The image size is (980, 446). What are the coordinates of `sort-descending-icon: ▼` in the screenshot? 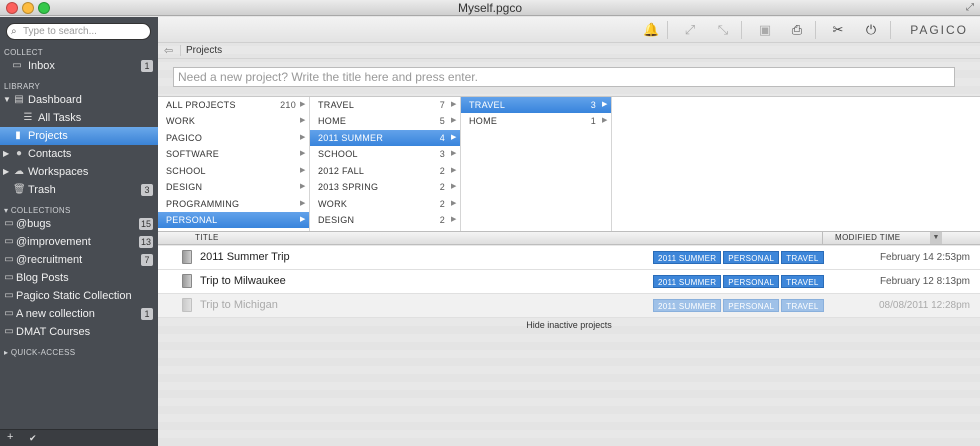 It's located at (936, 238).